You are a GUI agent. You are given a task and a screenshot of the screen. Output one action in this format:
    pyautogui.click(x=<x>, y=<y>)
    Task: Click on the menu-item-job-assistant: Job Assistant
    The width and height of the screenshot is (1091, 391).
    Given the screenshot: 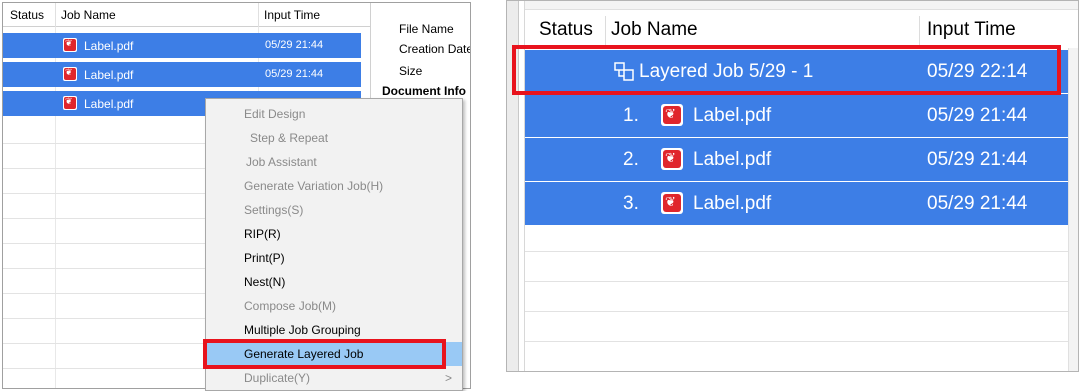 What is the action you would take?
    pyautogui.click(x=334, y=162)
    